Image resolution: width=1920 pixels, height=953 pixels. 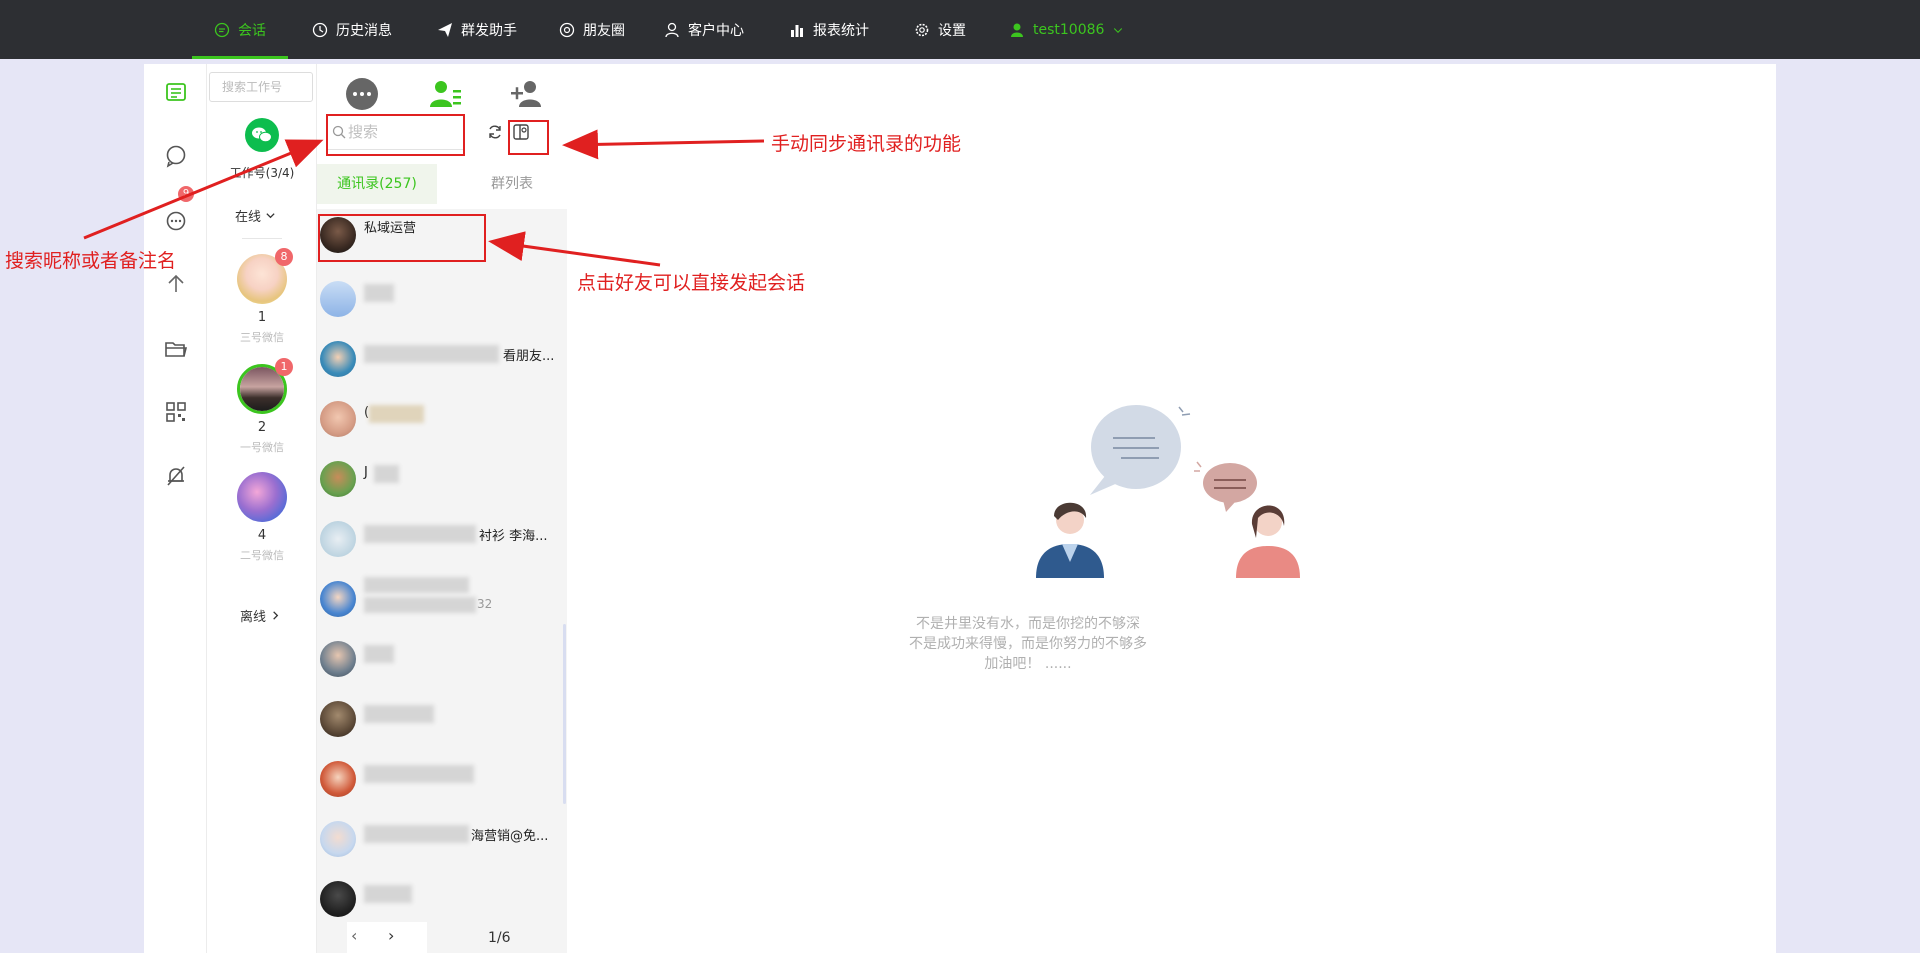 What do you see at coordinates (176, 93) in the screenshot?
I see `message-list-icon` at bounding box center [176, 93].